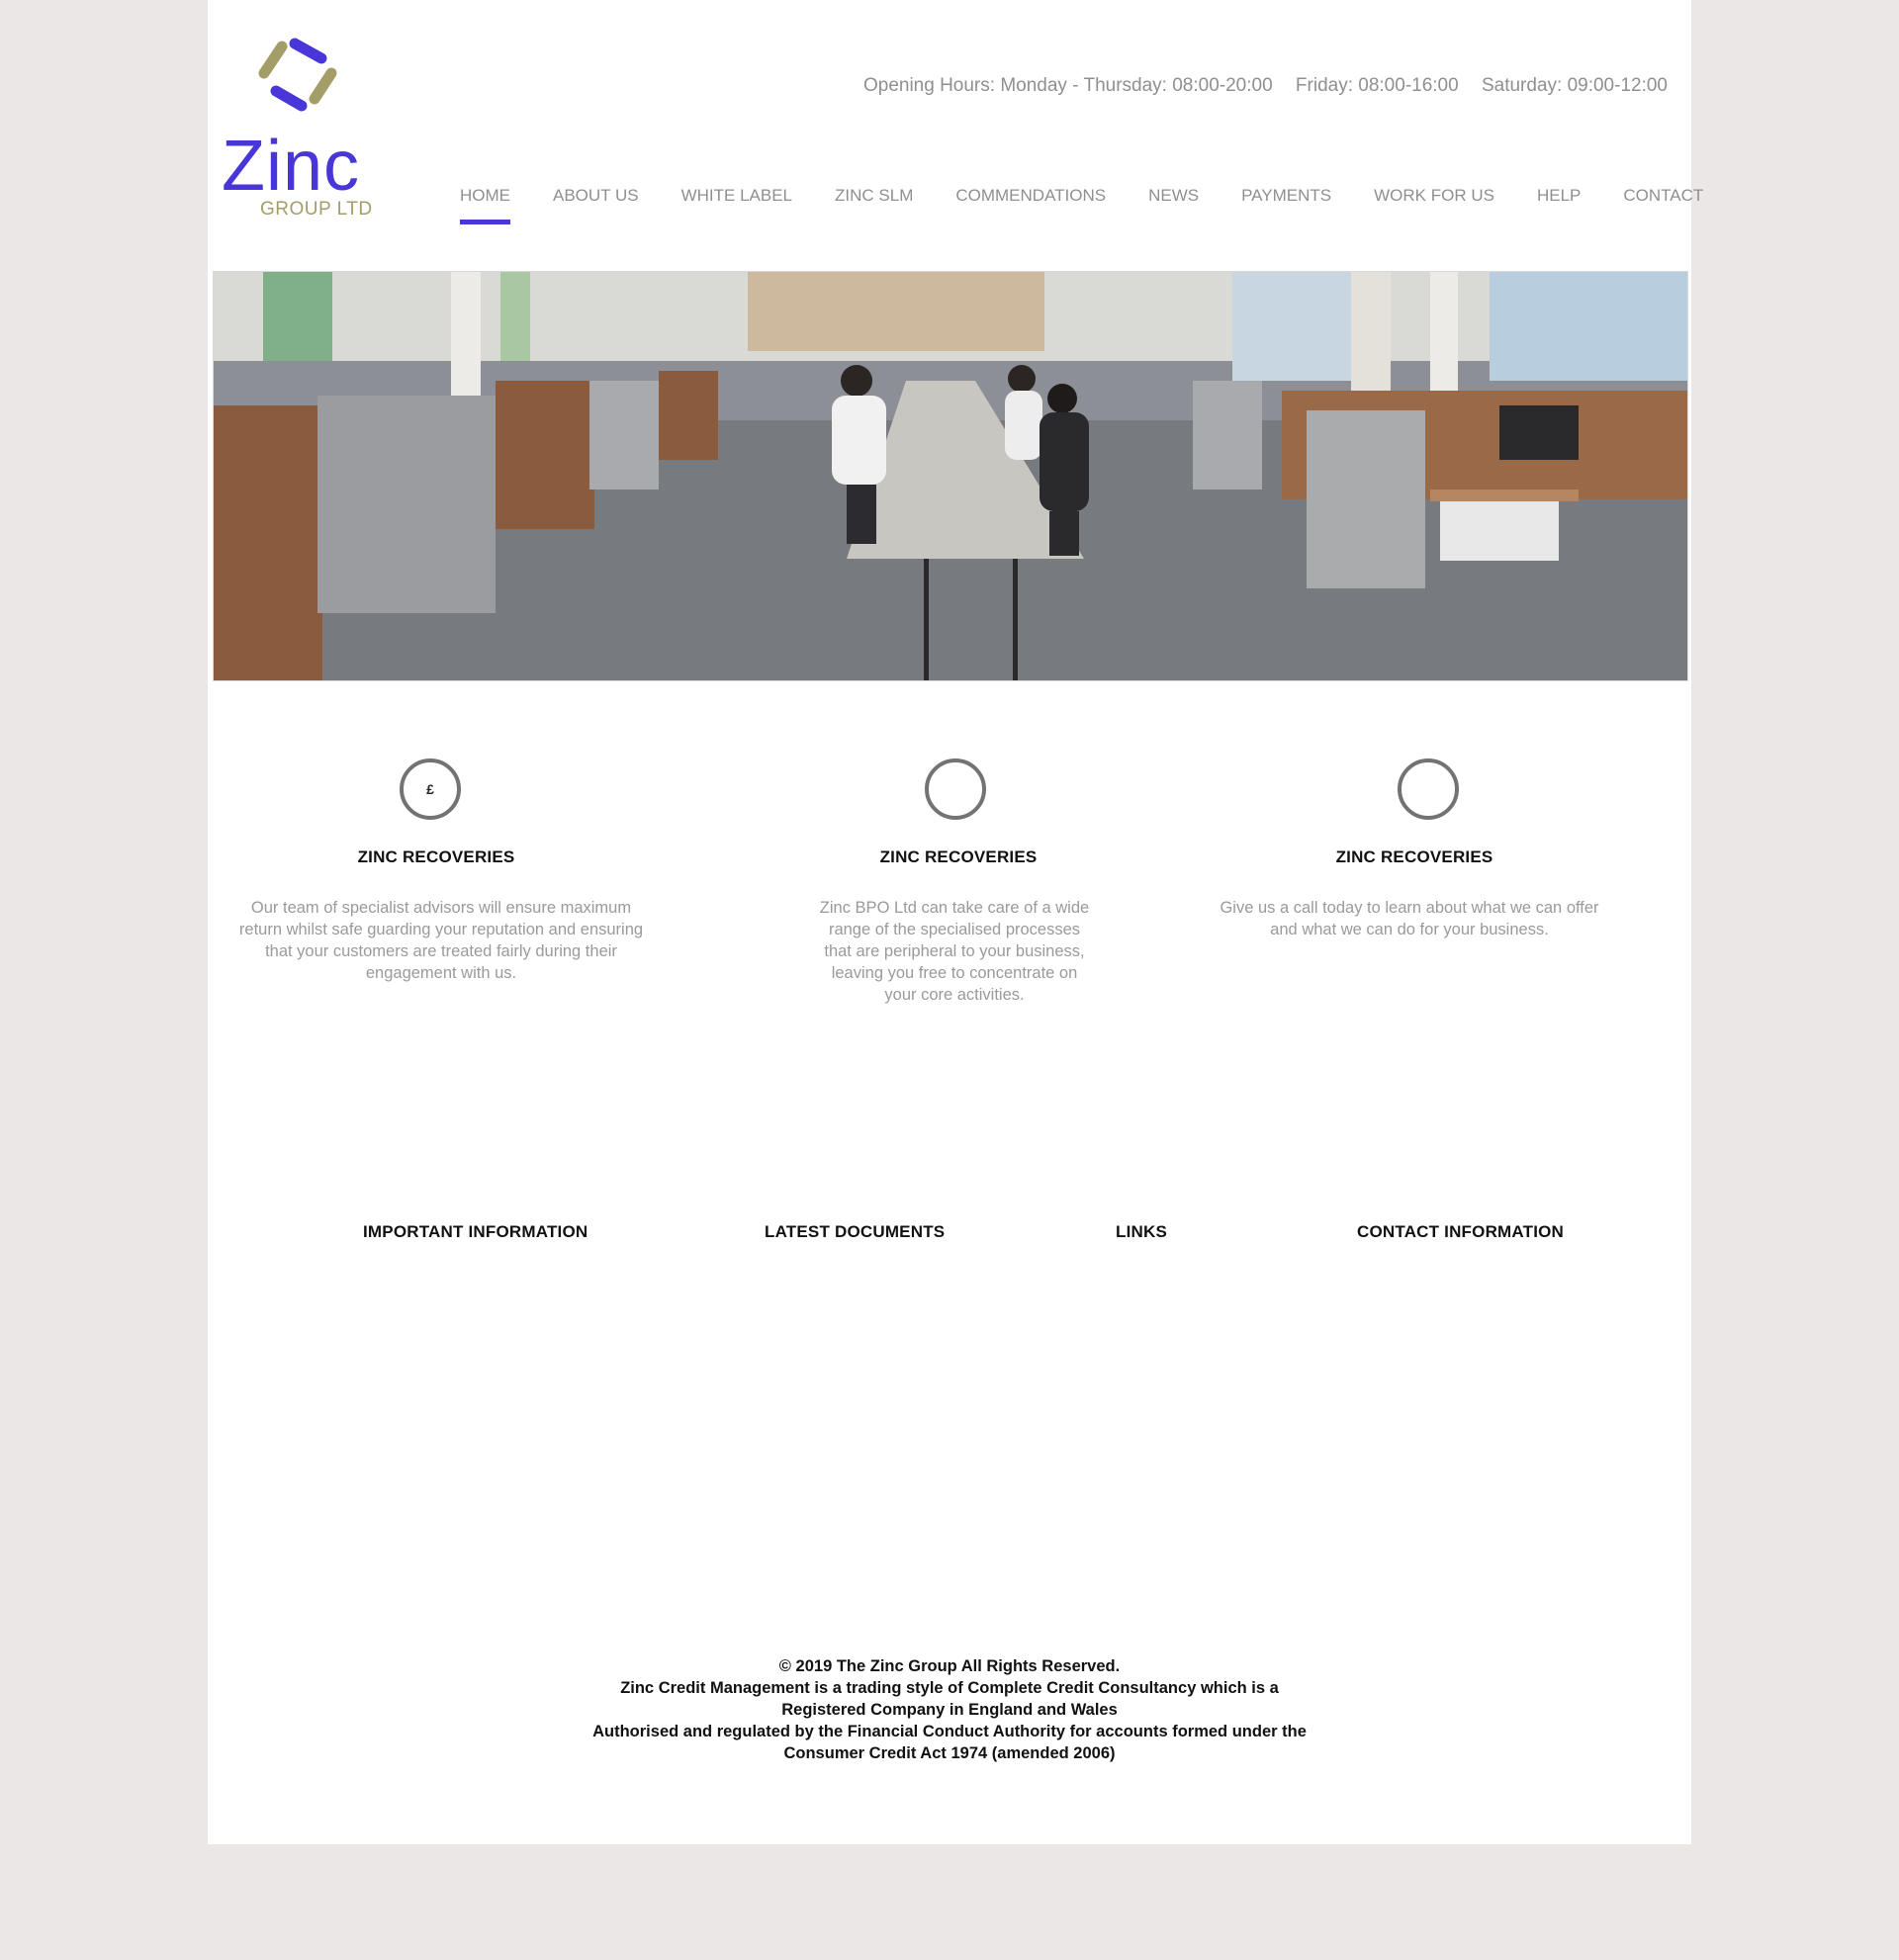 This screenshot has width=1899, height=1960. Describe the element at coordinates (430, 789) in the screenshot. I see `pound-icon: £` at that location.